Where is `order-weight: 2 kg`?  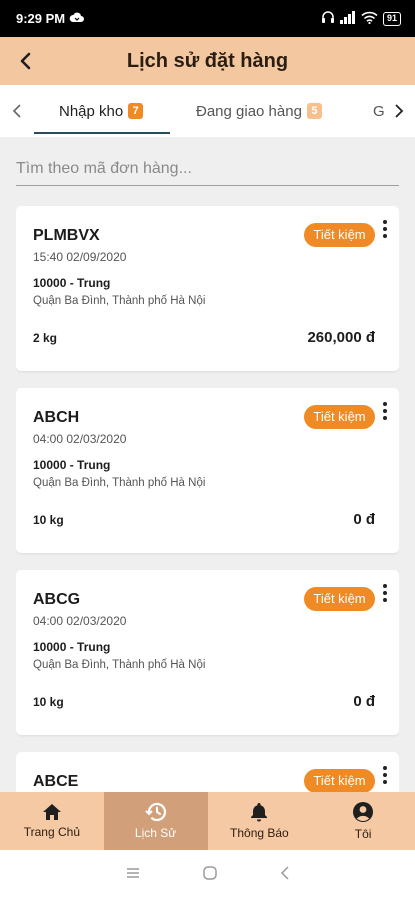 order-weight: 2 kg is located at coordinates (45, 338).